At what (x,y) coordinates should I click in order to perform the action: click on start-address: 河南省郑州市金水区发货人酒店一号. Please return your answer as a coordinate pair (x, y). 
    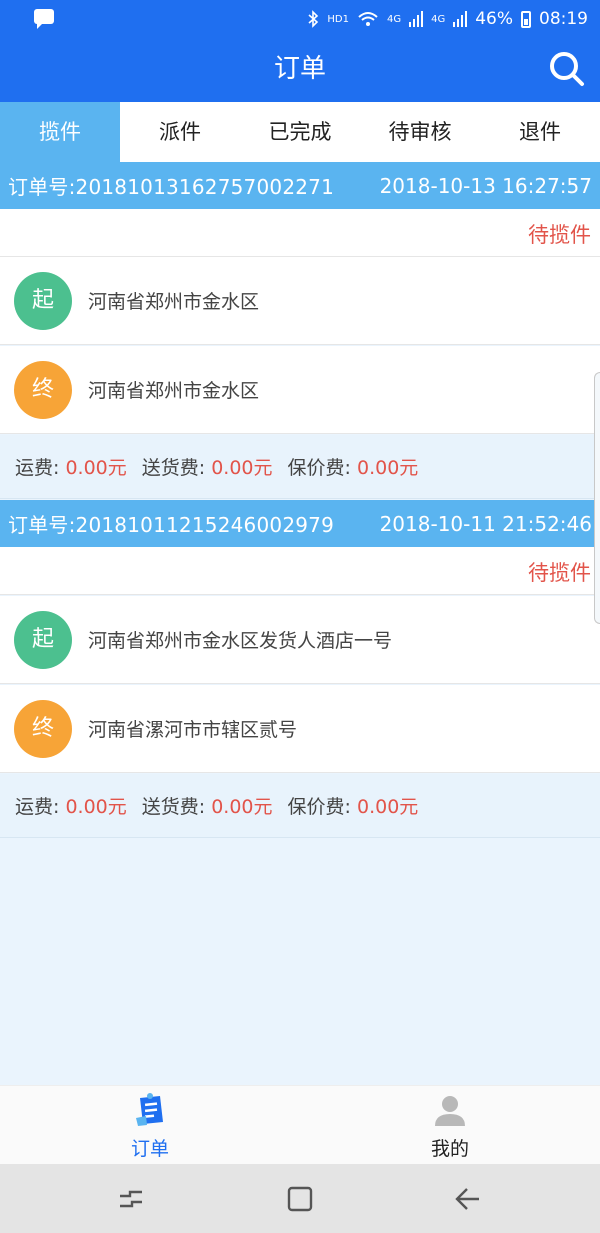
    Looking at the image, I should click on (240, 641).